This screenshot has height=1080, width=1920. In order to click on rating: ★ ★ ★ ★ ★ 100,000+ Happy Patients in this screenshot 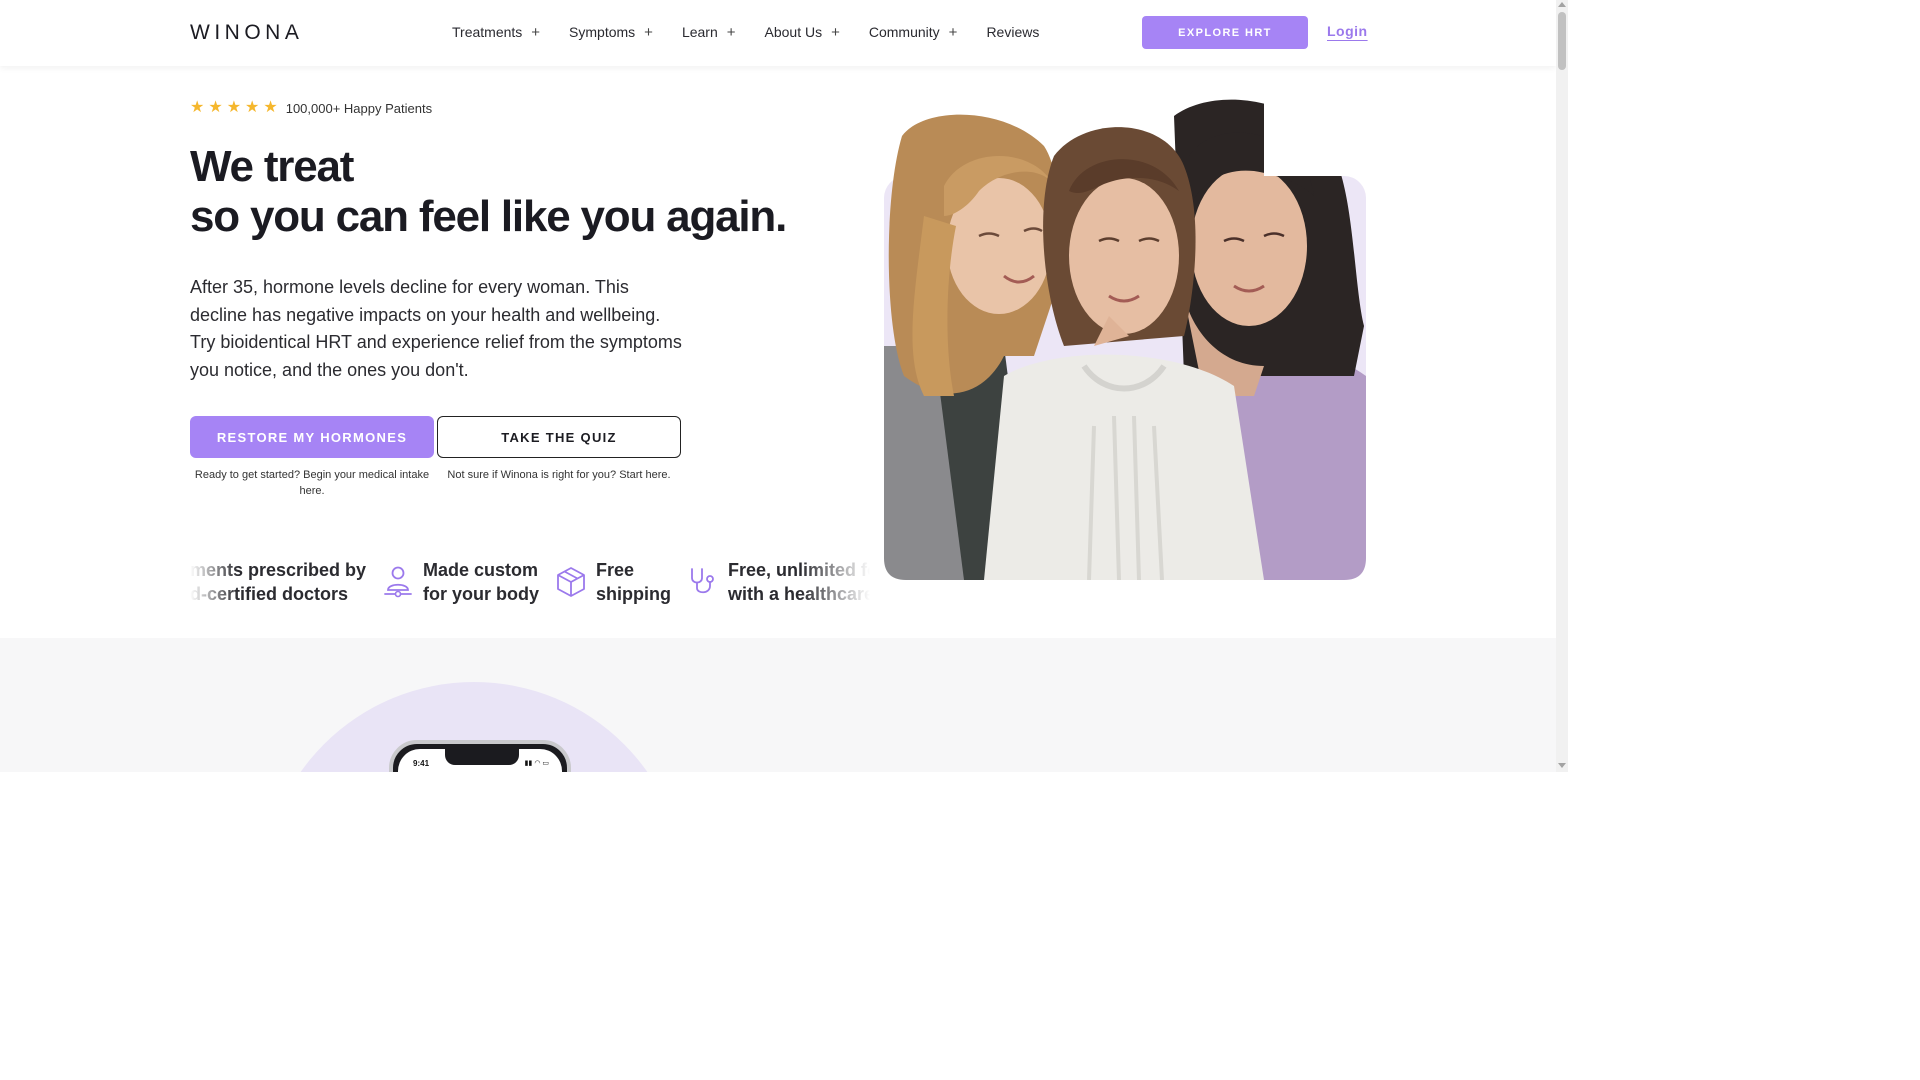, I will do `click(311, 108)`.